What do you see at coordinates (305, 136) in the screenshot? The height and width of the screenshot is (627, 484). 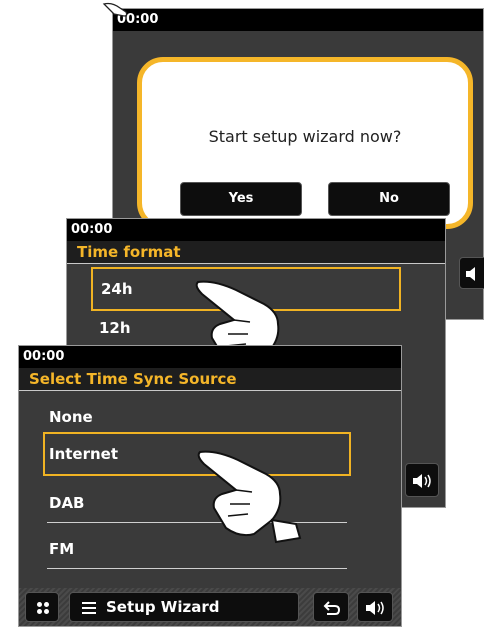 I see `wizard-message: Start setup wizard now?` at bounding box center [305, 136].